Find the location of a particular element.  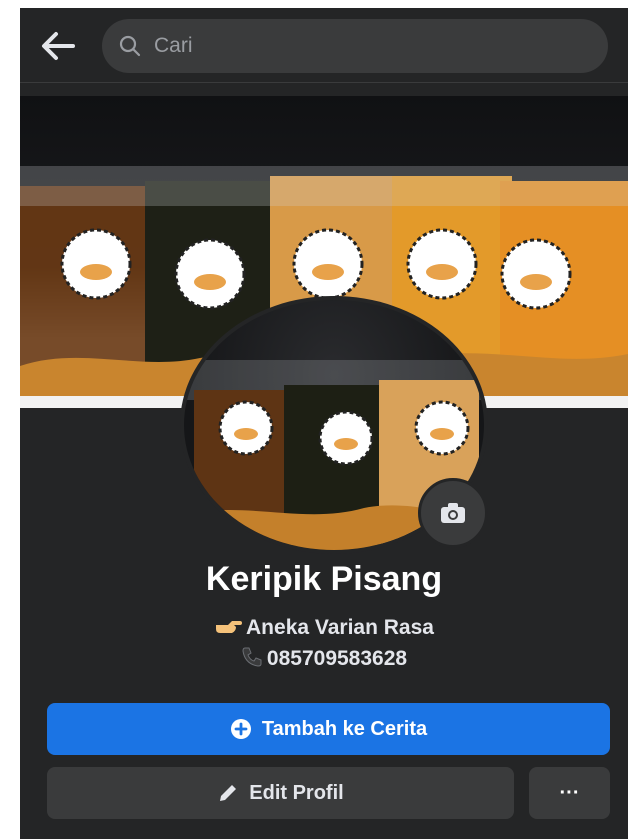

profile-name: Keripik Pisang is located at coordinates (324, 579).